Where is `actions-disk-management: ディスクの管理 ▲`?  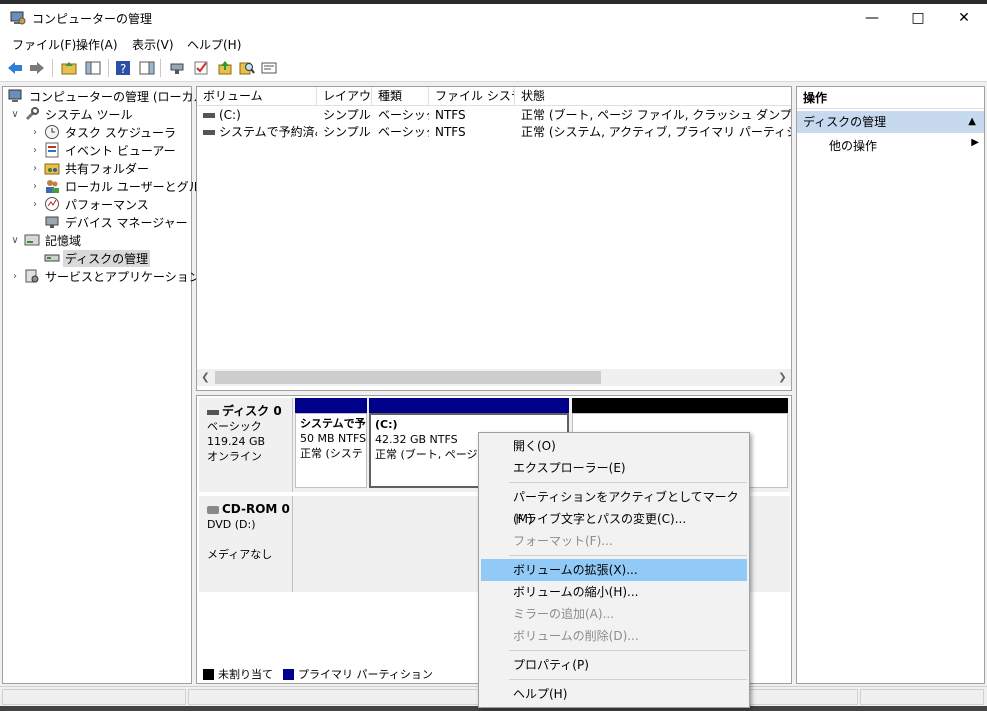
actions-disk-management: ディスクの管理 ▲ is located at coordinates (890, 122).